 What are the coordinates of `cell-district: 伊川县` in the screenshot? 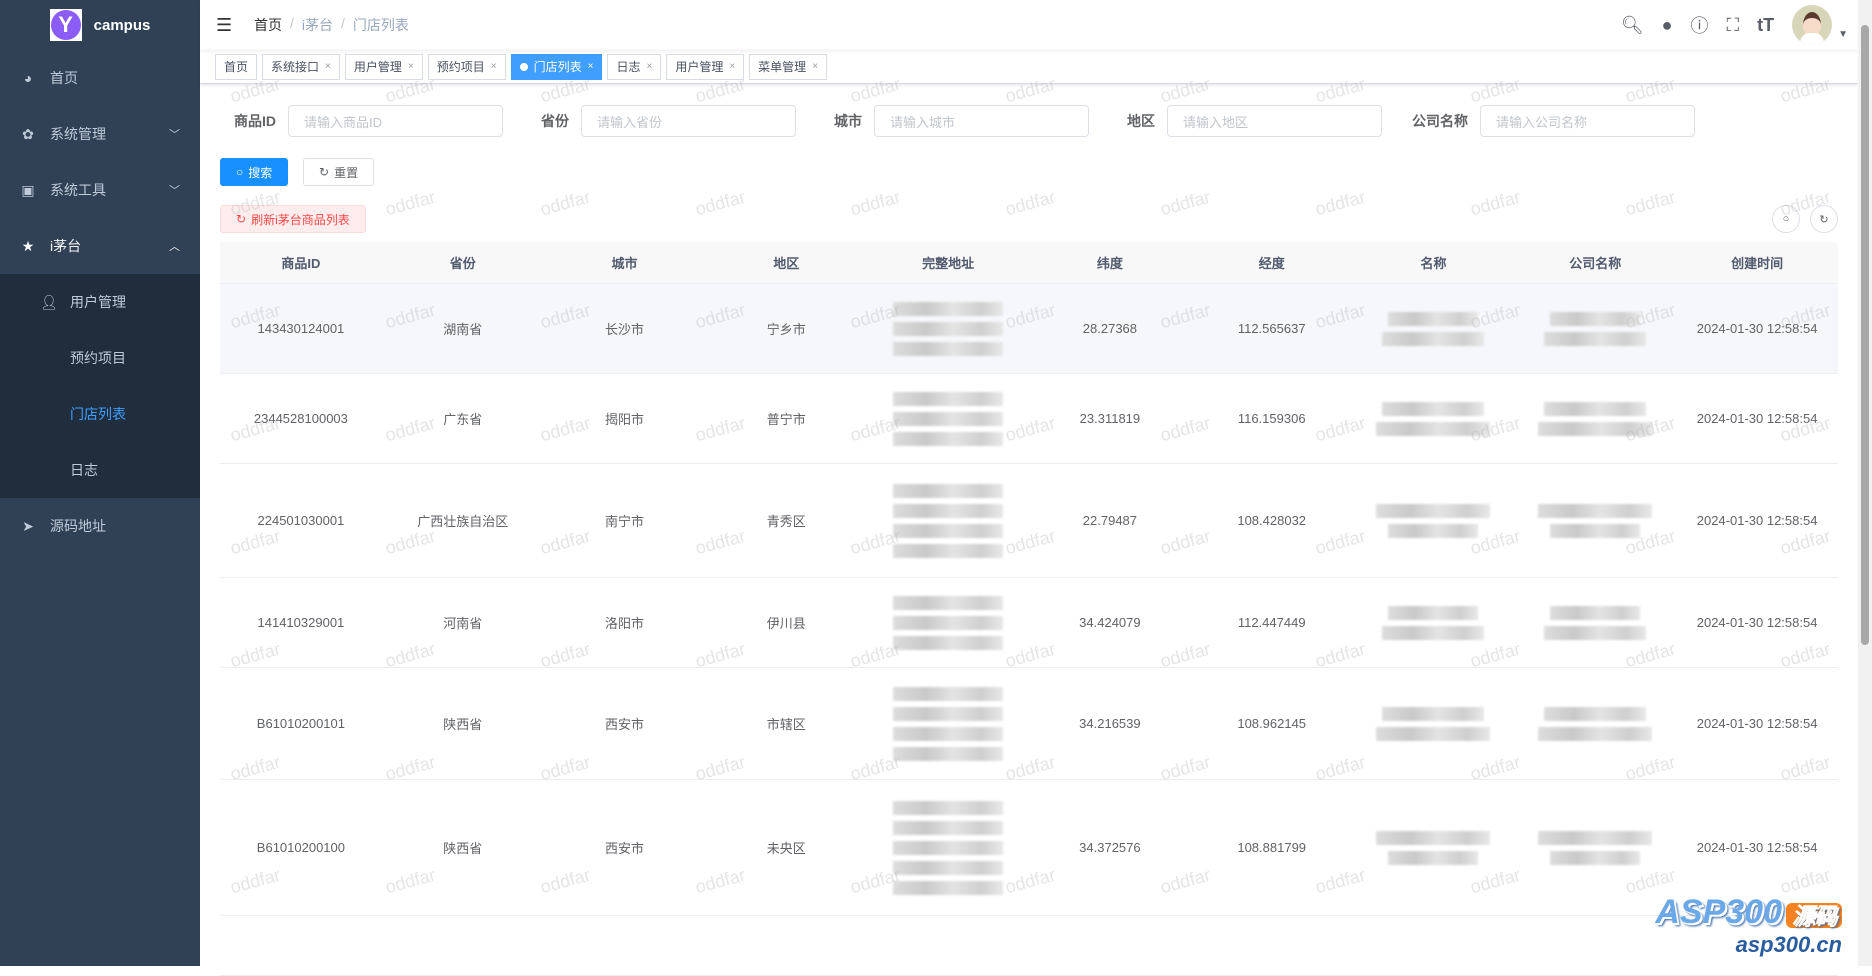 It's located at (786, 623).